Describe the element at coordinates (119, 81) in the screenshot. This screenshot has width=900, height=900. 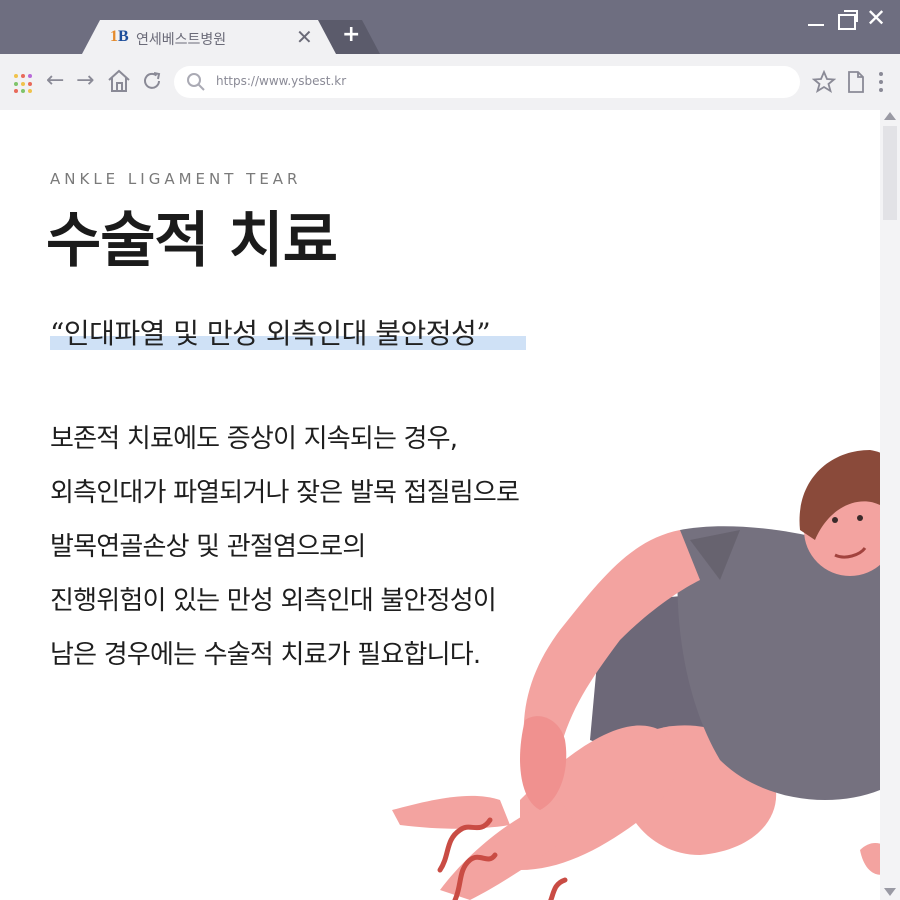
I see `home-icon` at that location.